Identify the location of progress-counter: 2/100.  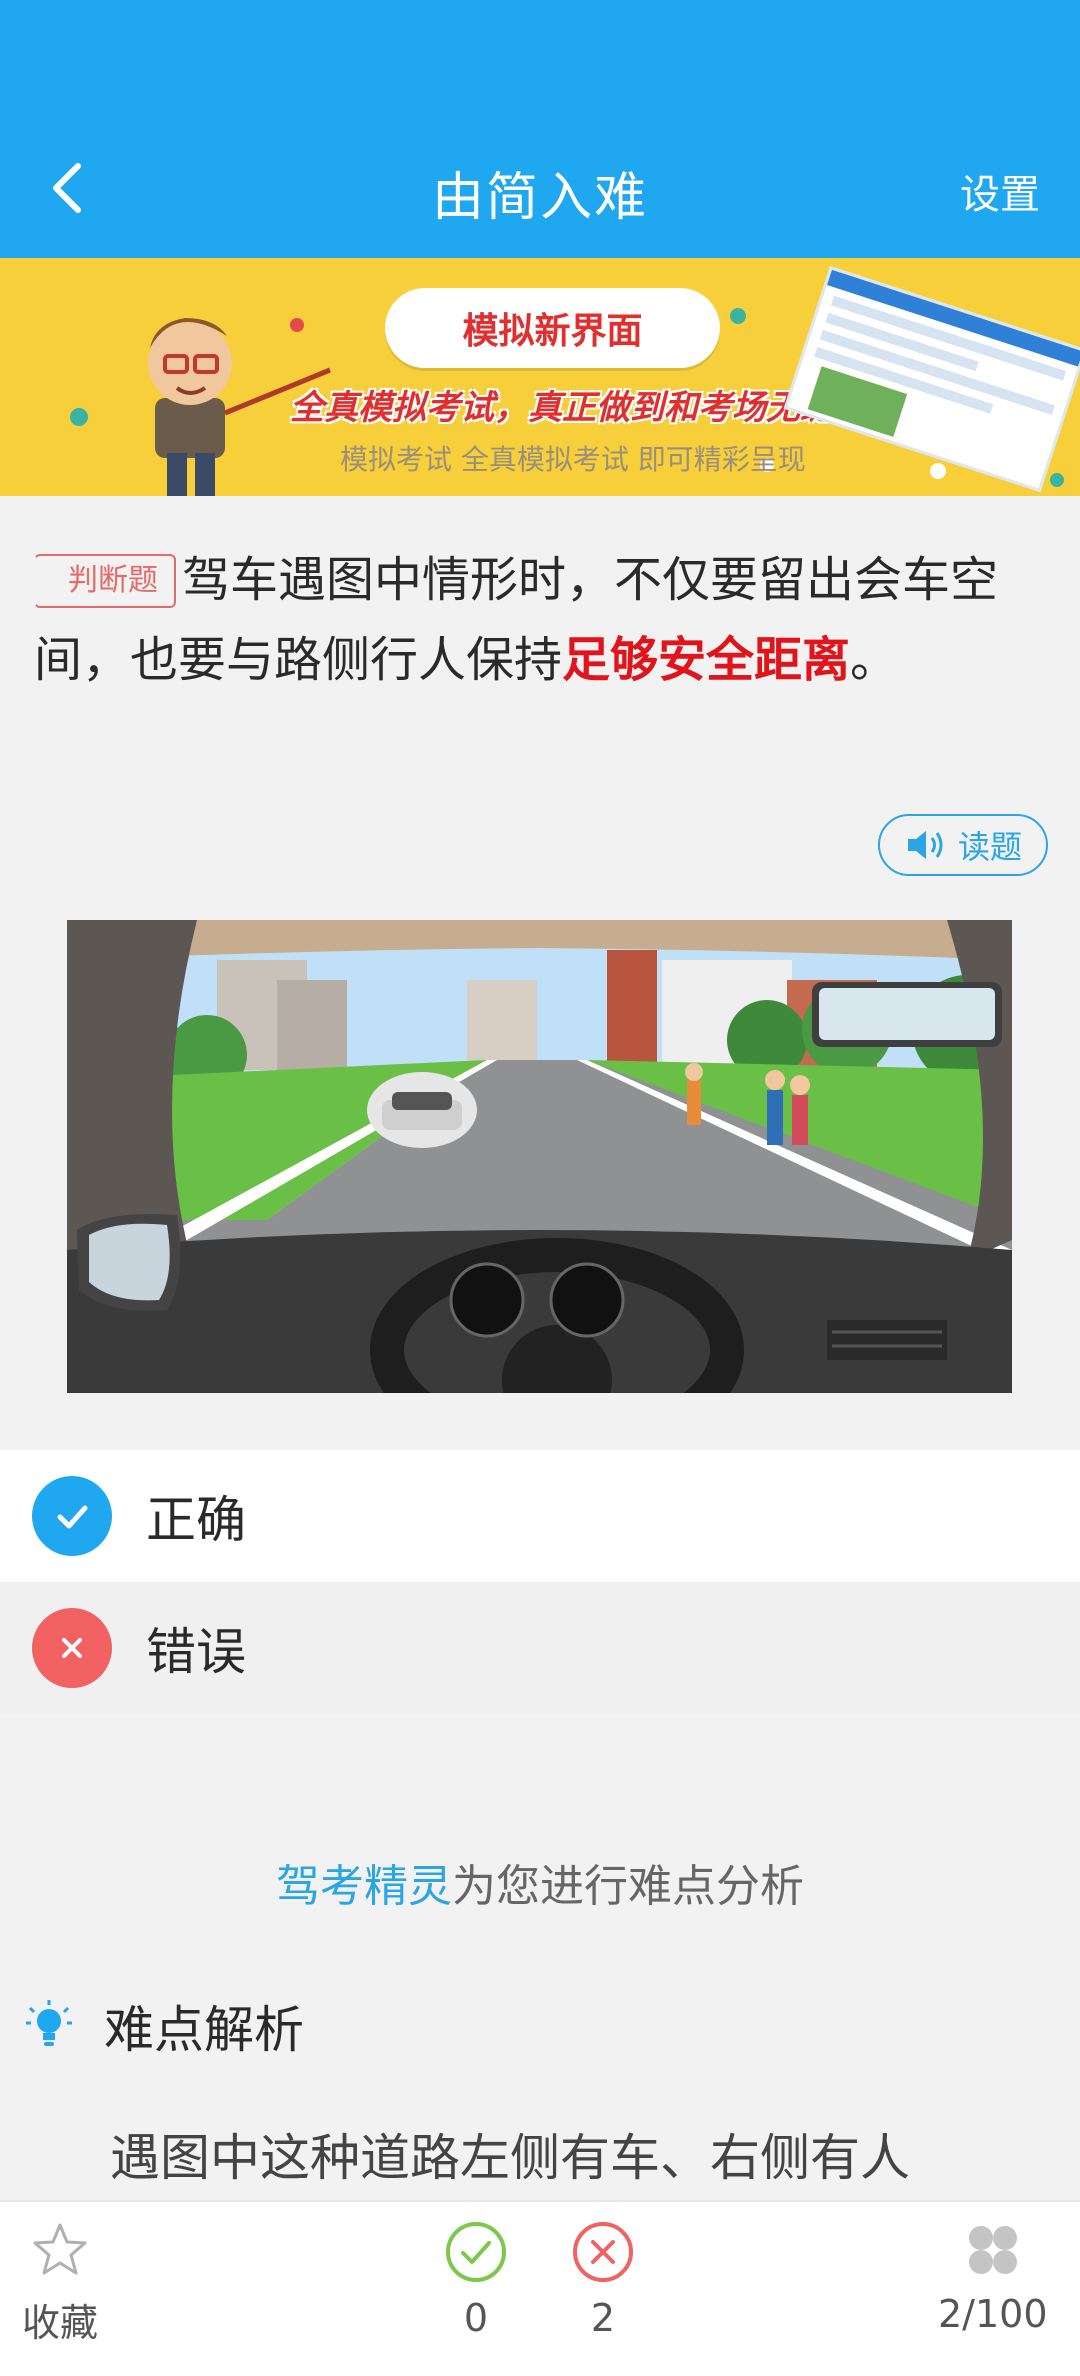
(993, 2314).